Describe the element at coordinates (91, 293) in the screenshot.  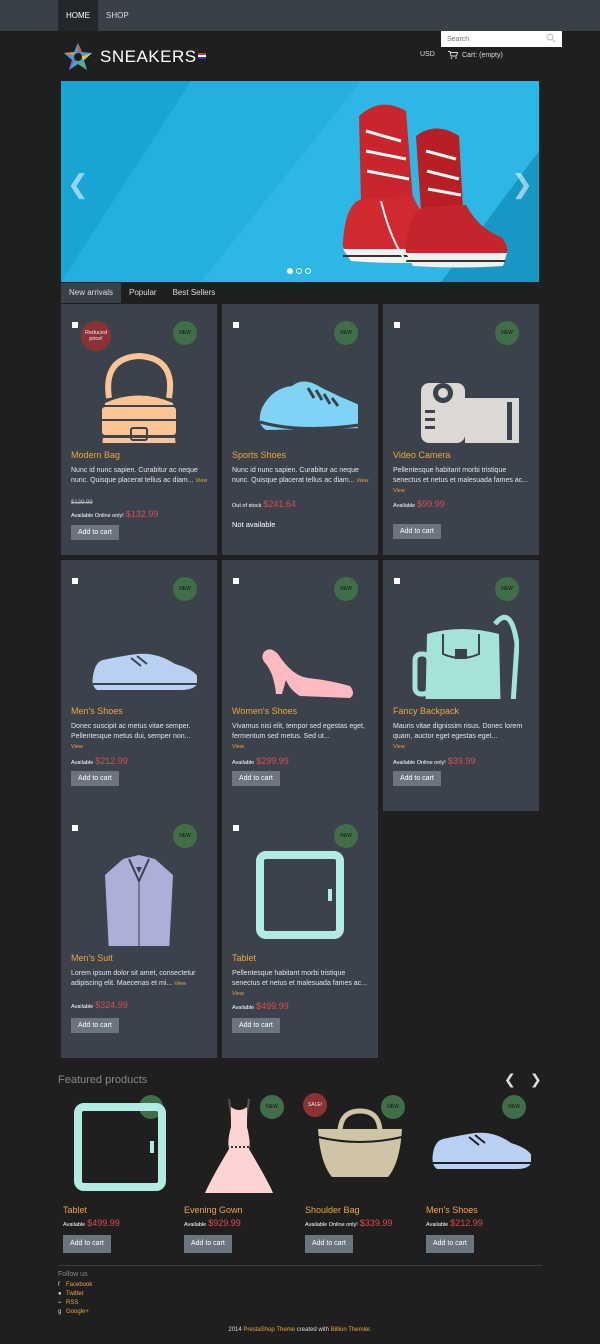
I see `tab-new-arrivals: New arrivals` at that location.